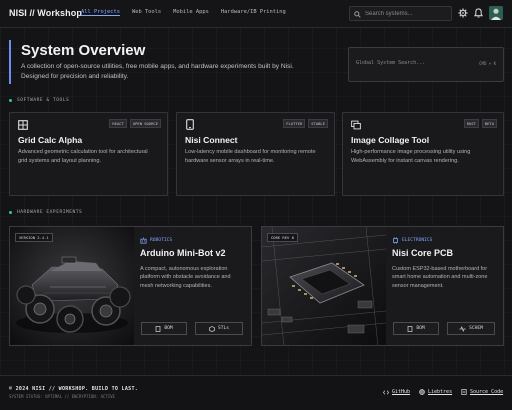 The image size is (512, 410). Describe the element at coordinates (156, 240) in the screenshot. I see `category-label: ROBOTICS` at that location.